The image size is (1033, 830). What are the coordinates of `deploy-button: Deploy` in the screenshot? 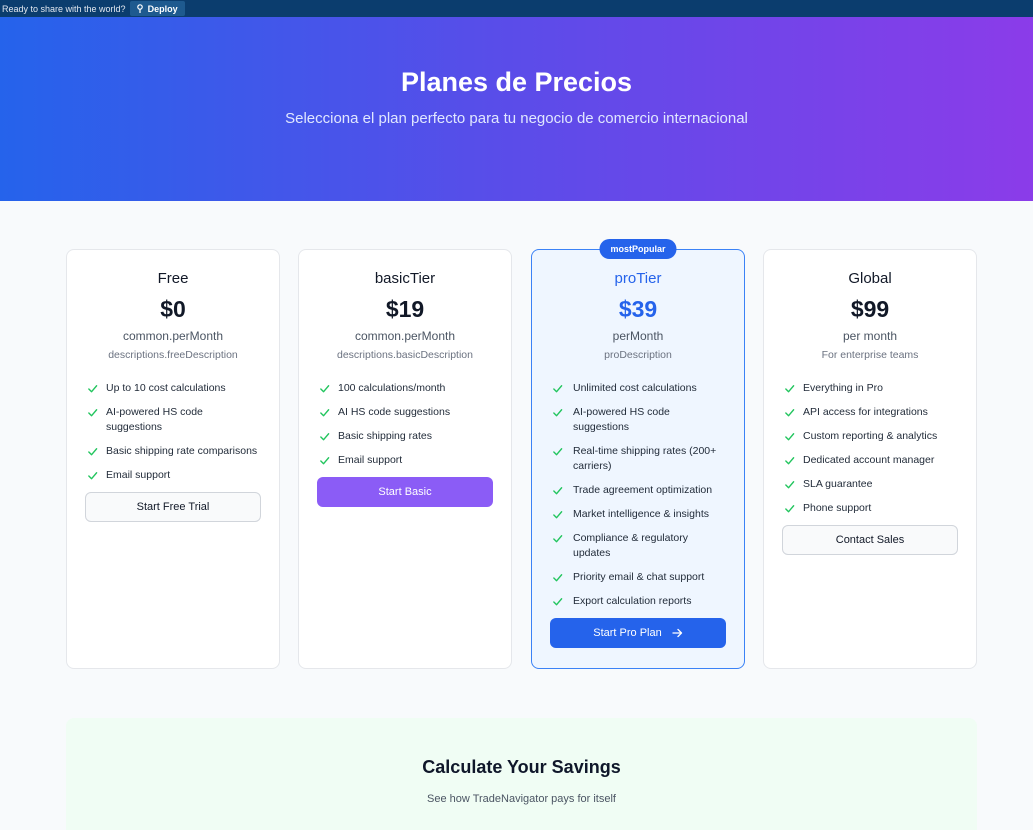 It's located at (157, 8).